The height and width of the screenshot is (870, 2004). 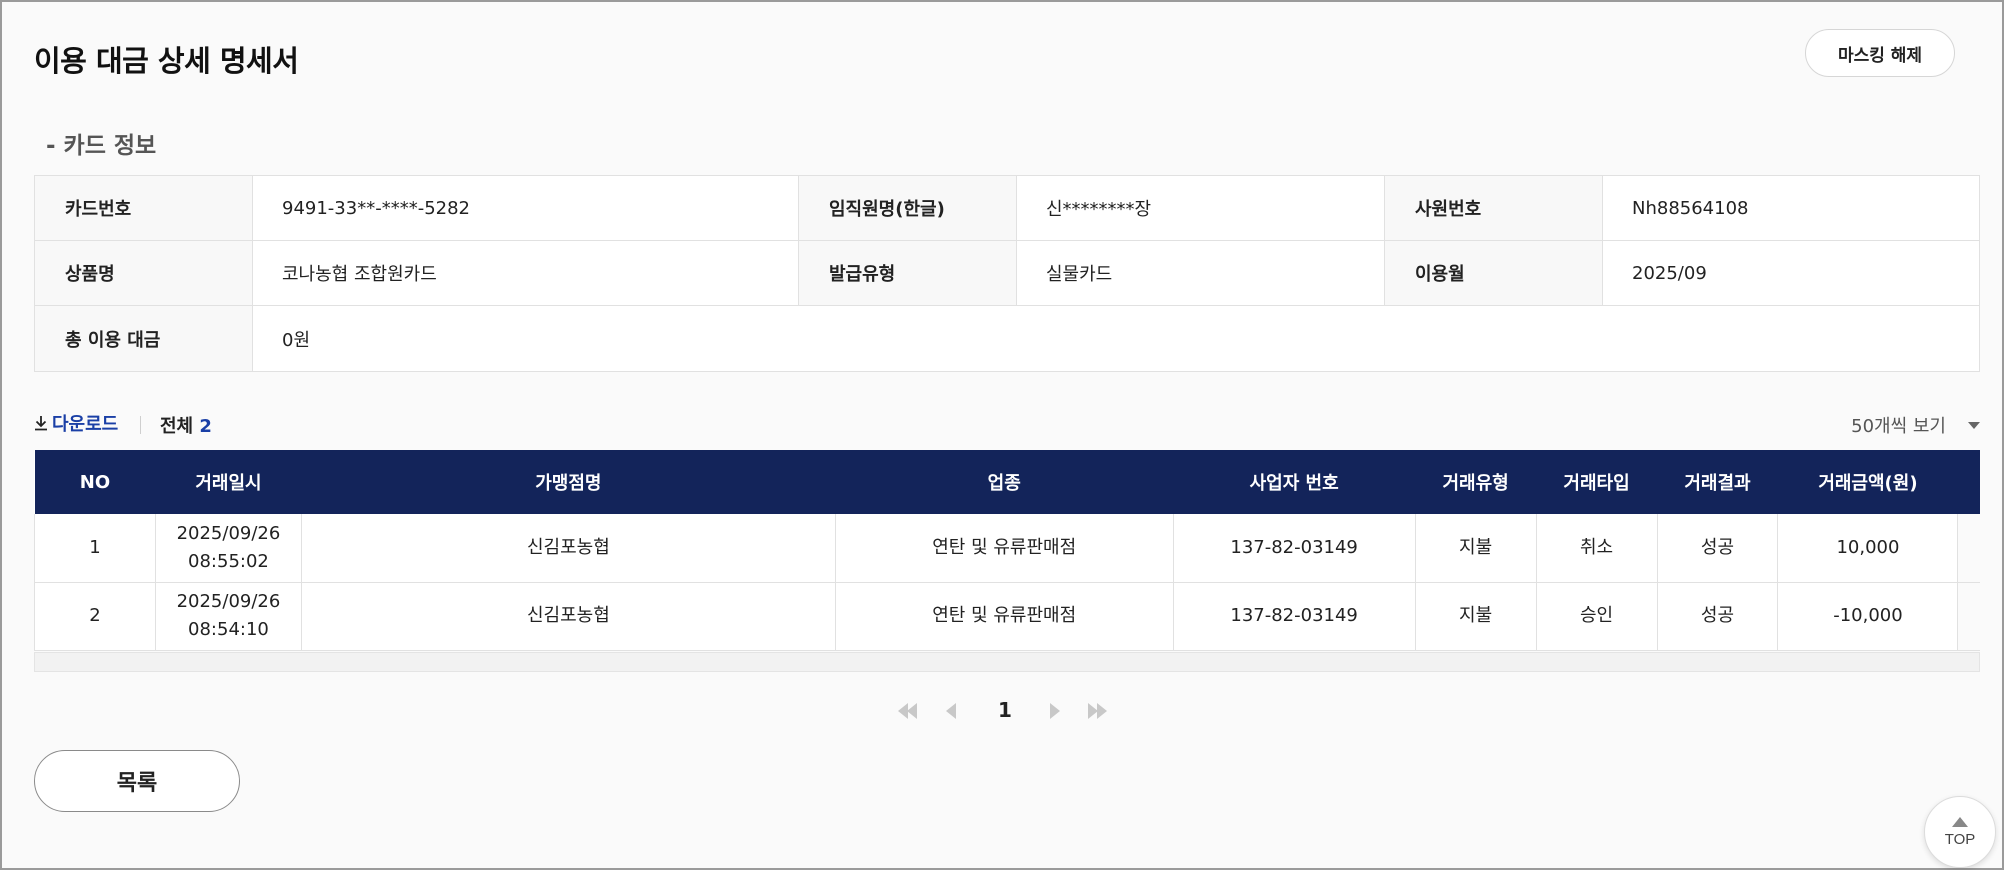 What do you see at coordinates (296, 340) in the screenshot?
I see `total-amount-value: 0원` at bounding box center [296, 340].